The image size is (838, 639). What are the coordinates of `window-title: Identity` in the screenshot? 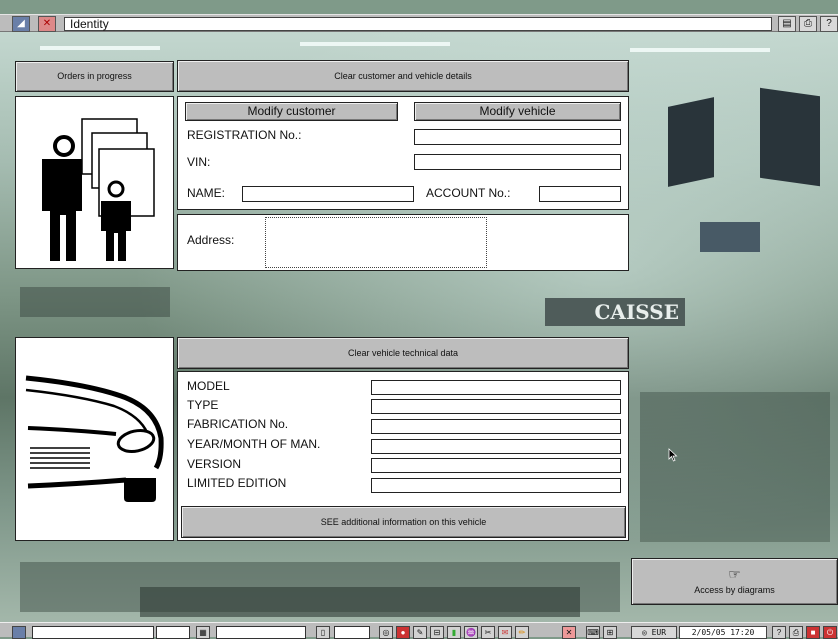 It's located at (418, 24).